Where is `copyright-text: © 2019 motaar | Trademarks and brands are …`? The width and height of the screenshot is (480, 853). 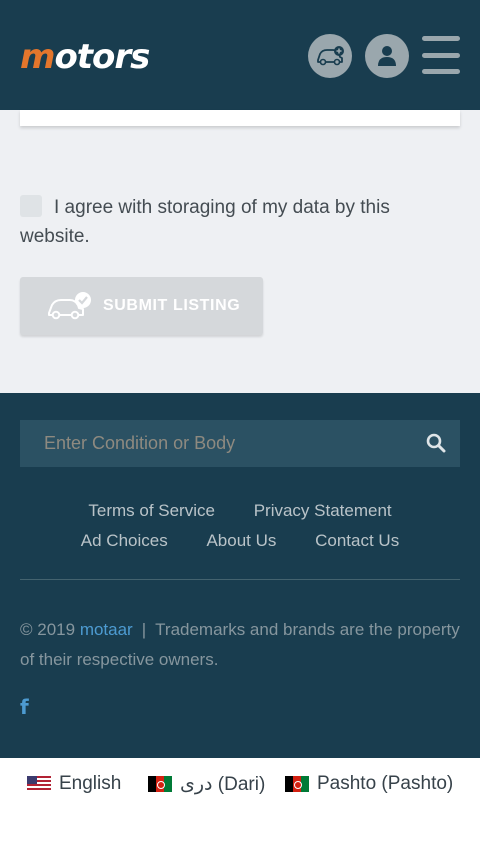
copyright-text: © 2019 motaar | Trademarks and brands are … is located at coordinates (240, 644).